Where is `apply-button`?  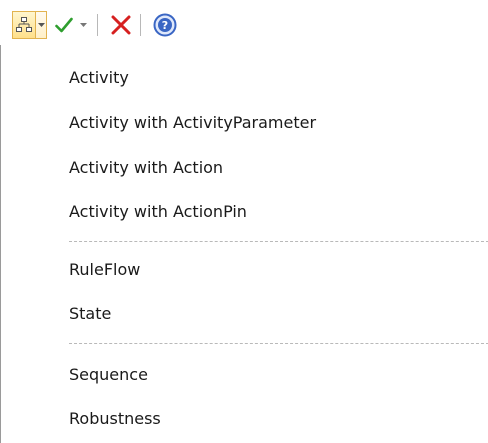
apply-button is located at coordinates (64, 25).